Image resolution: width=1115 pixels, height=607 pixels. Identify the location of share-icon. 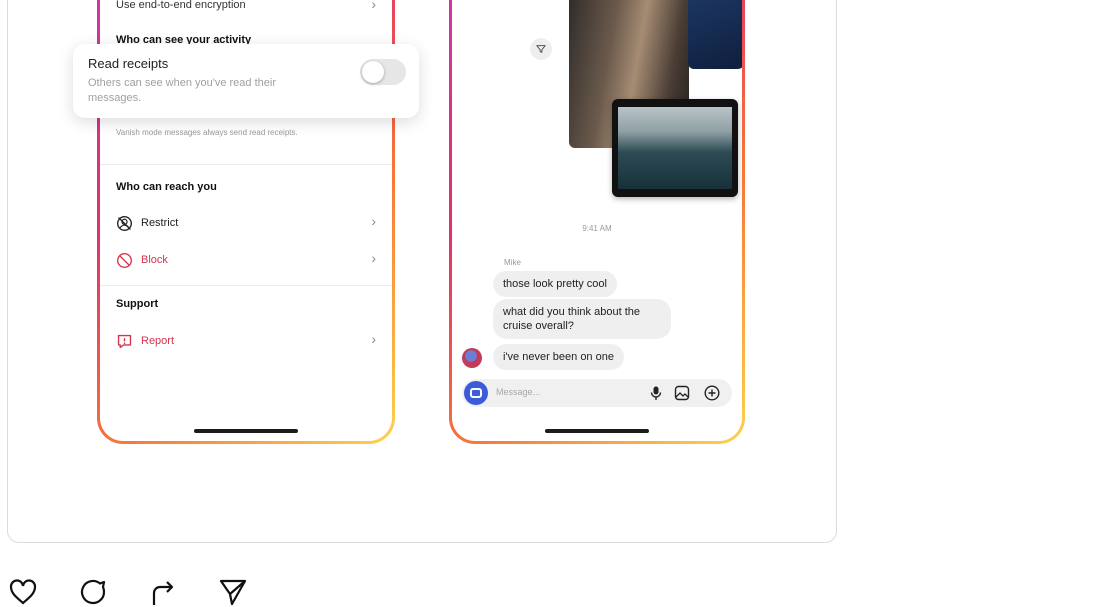
(163, 592).